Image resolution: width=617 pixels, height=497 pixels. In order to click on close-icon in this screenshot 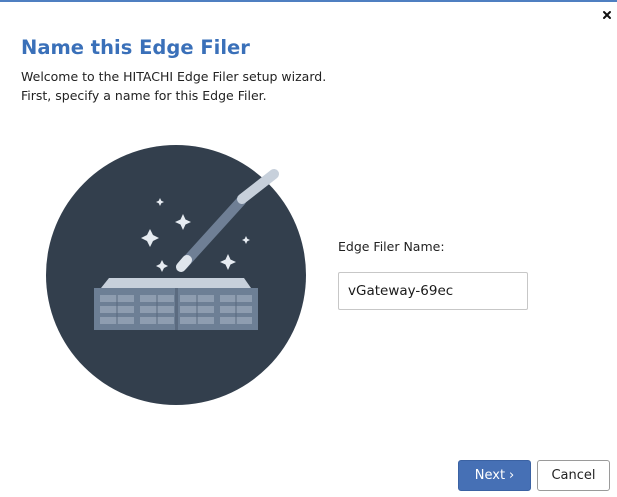, I will do `click(607, 15)`.